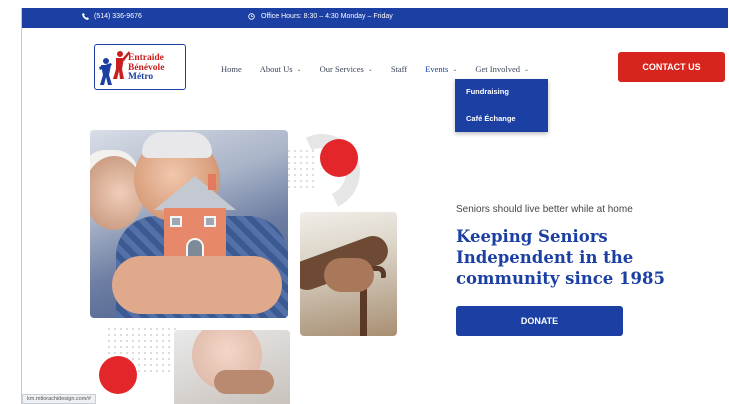 The width and height of the screenshot is (729, 404). Describe the element at coordinates (85, 16) in the screenshot. I see `phone-icon` at that location.